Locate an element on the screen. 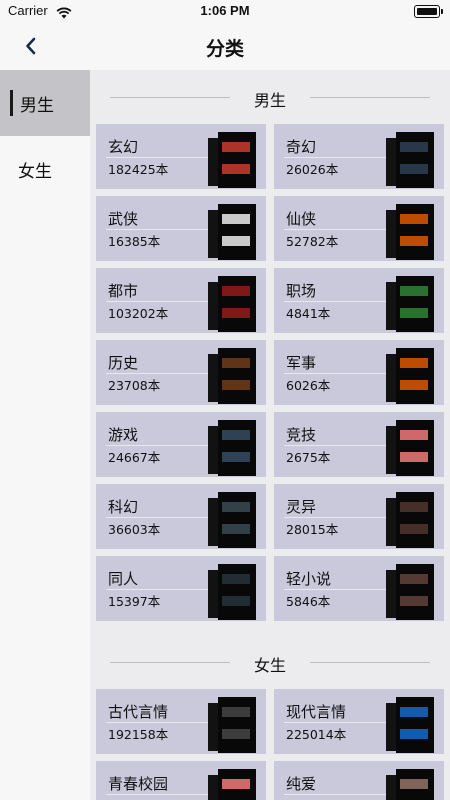 The width and height of the screenshot is (450, 800). sidebar-item-label: 女生 is located at coordinates (35, 171).